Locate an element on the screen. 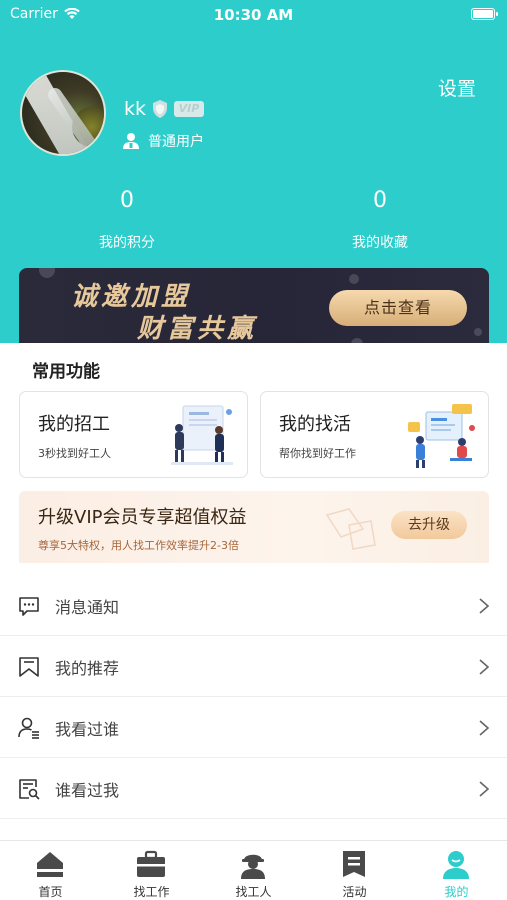 This screenshot has height=900, width=507. tab-label: 找工人 is located at coordinates (253, 892).